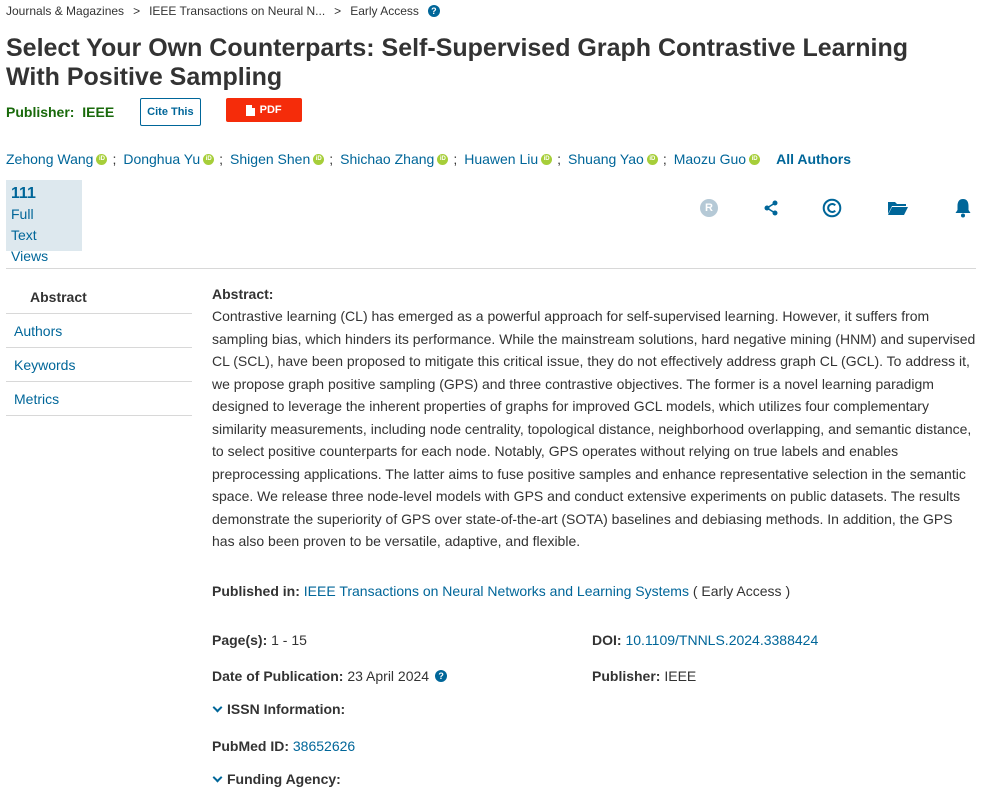 The width and height of the screenshot is (984, 802). What do you see at coordinates (98, 112) in the screenshot?
I see `publisher-value: IEEE` at bounding box center [98, 112].